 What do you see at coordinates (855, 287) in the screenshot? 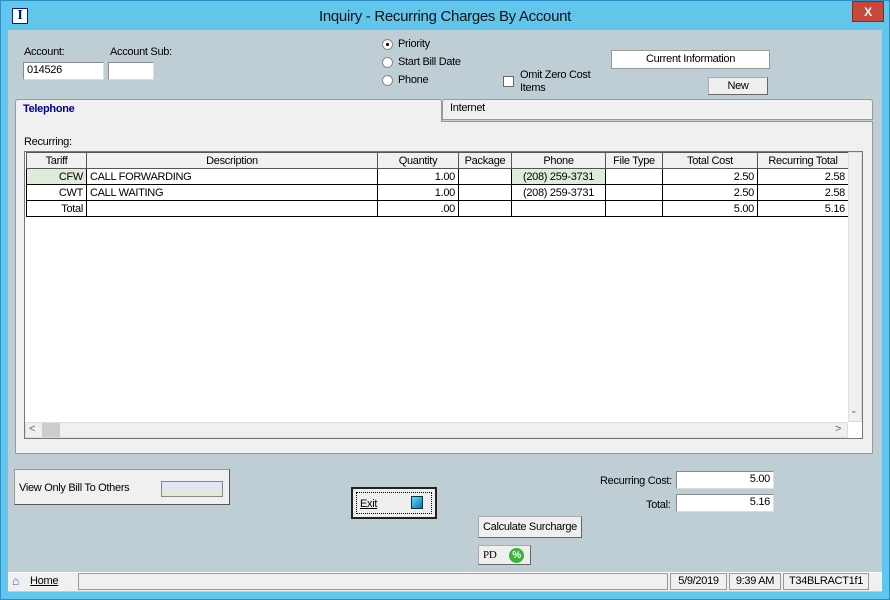
I see `vertical-scrollbar` at bounding box center [855, 287].